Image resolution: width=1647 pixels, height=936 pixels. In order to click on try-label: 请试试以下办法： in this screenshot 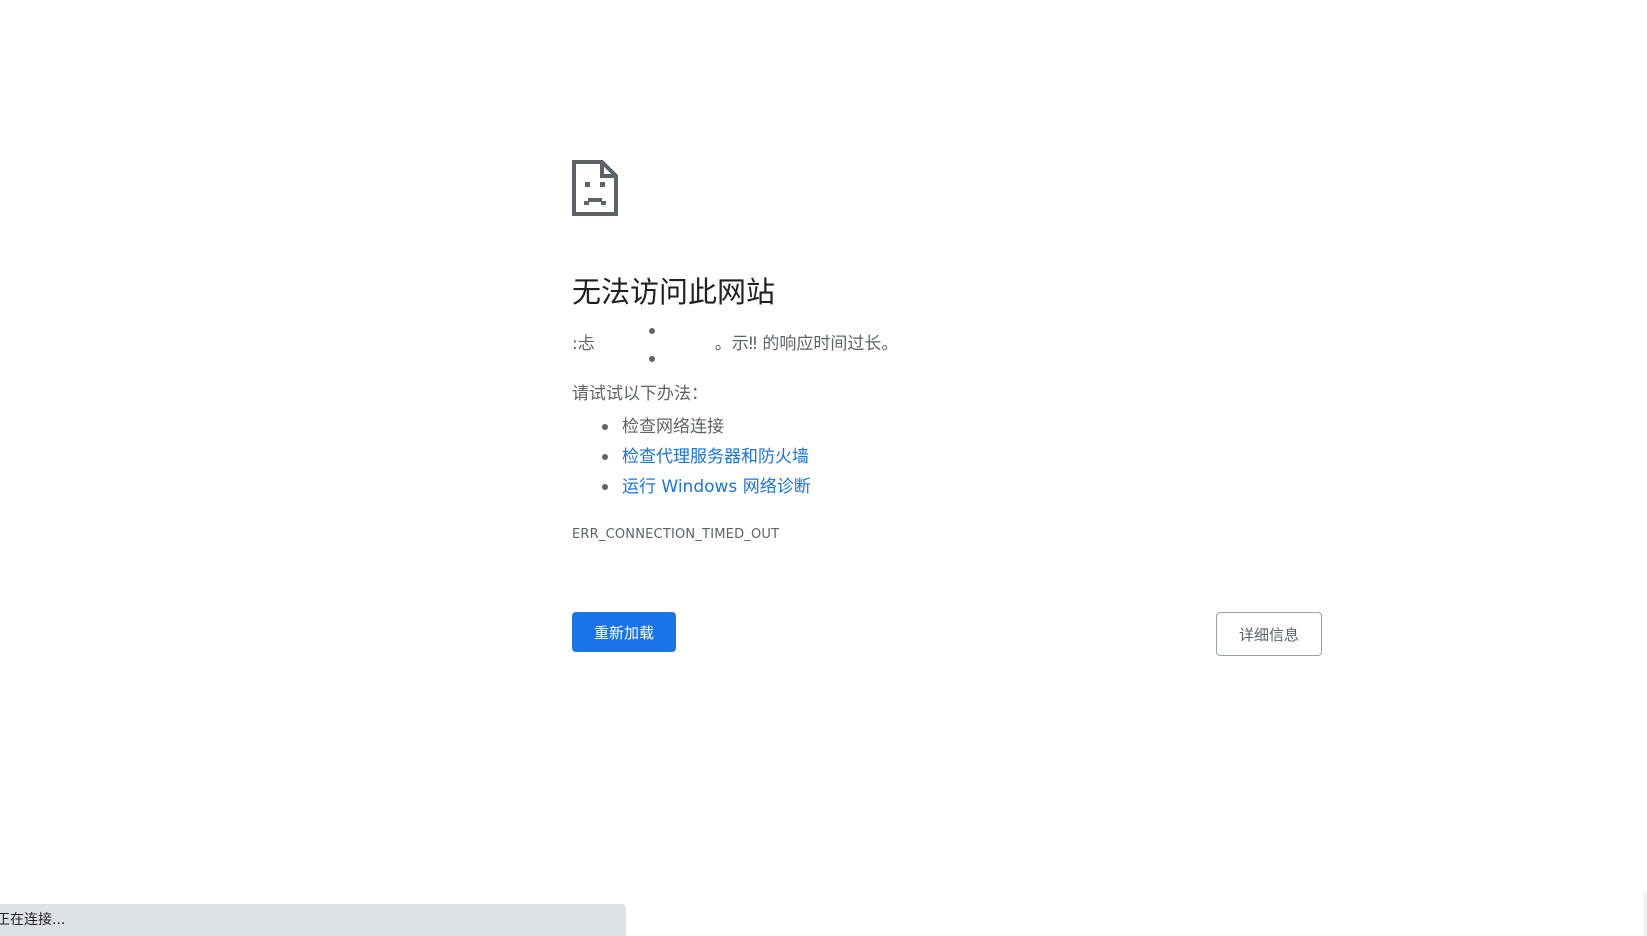, I will do `click(640, 394)`.